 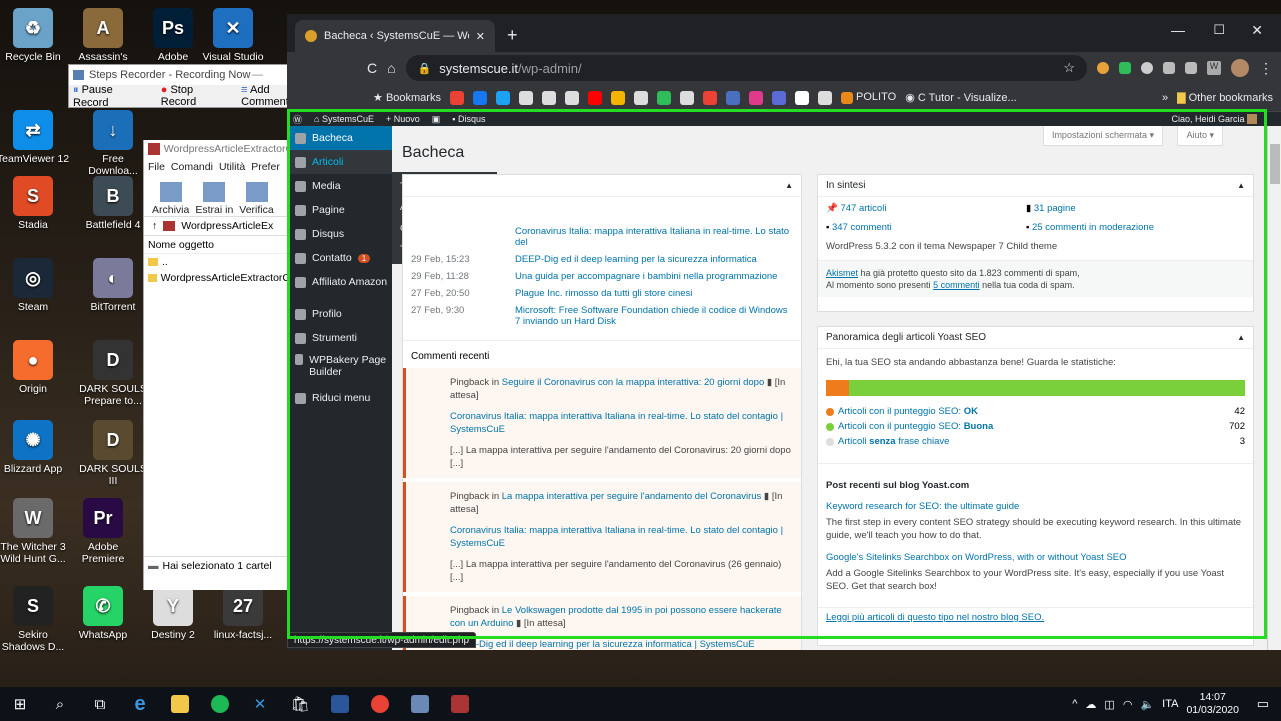 What do you see at coordinates (35, 137) in the screenshot?
I see `desktop-icon: ⇄ TeamViewer 12` at bounding box center [35, 137].